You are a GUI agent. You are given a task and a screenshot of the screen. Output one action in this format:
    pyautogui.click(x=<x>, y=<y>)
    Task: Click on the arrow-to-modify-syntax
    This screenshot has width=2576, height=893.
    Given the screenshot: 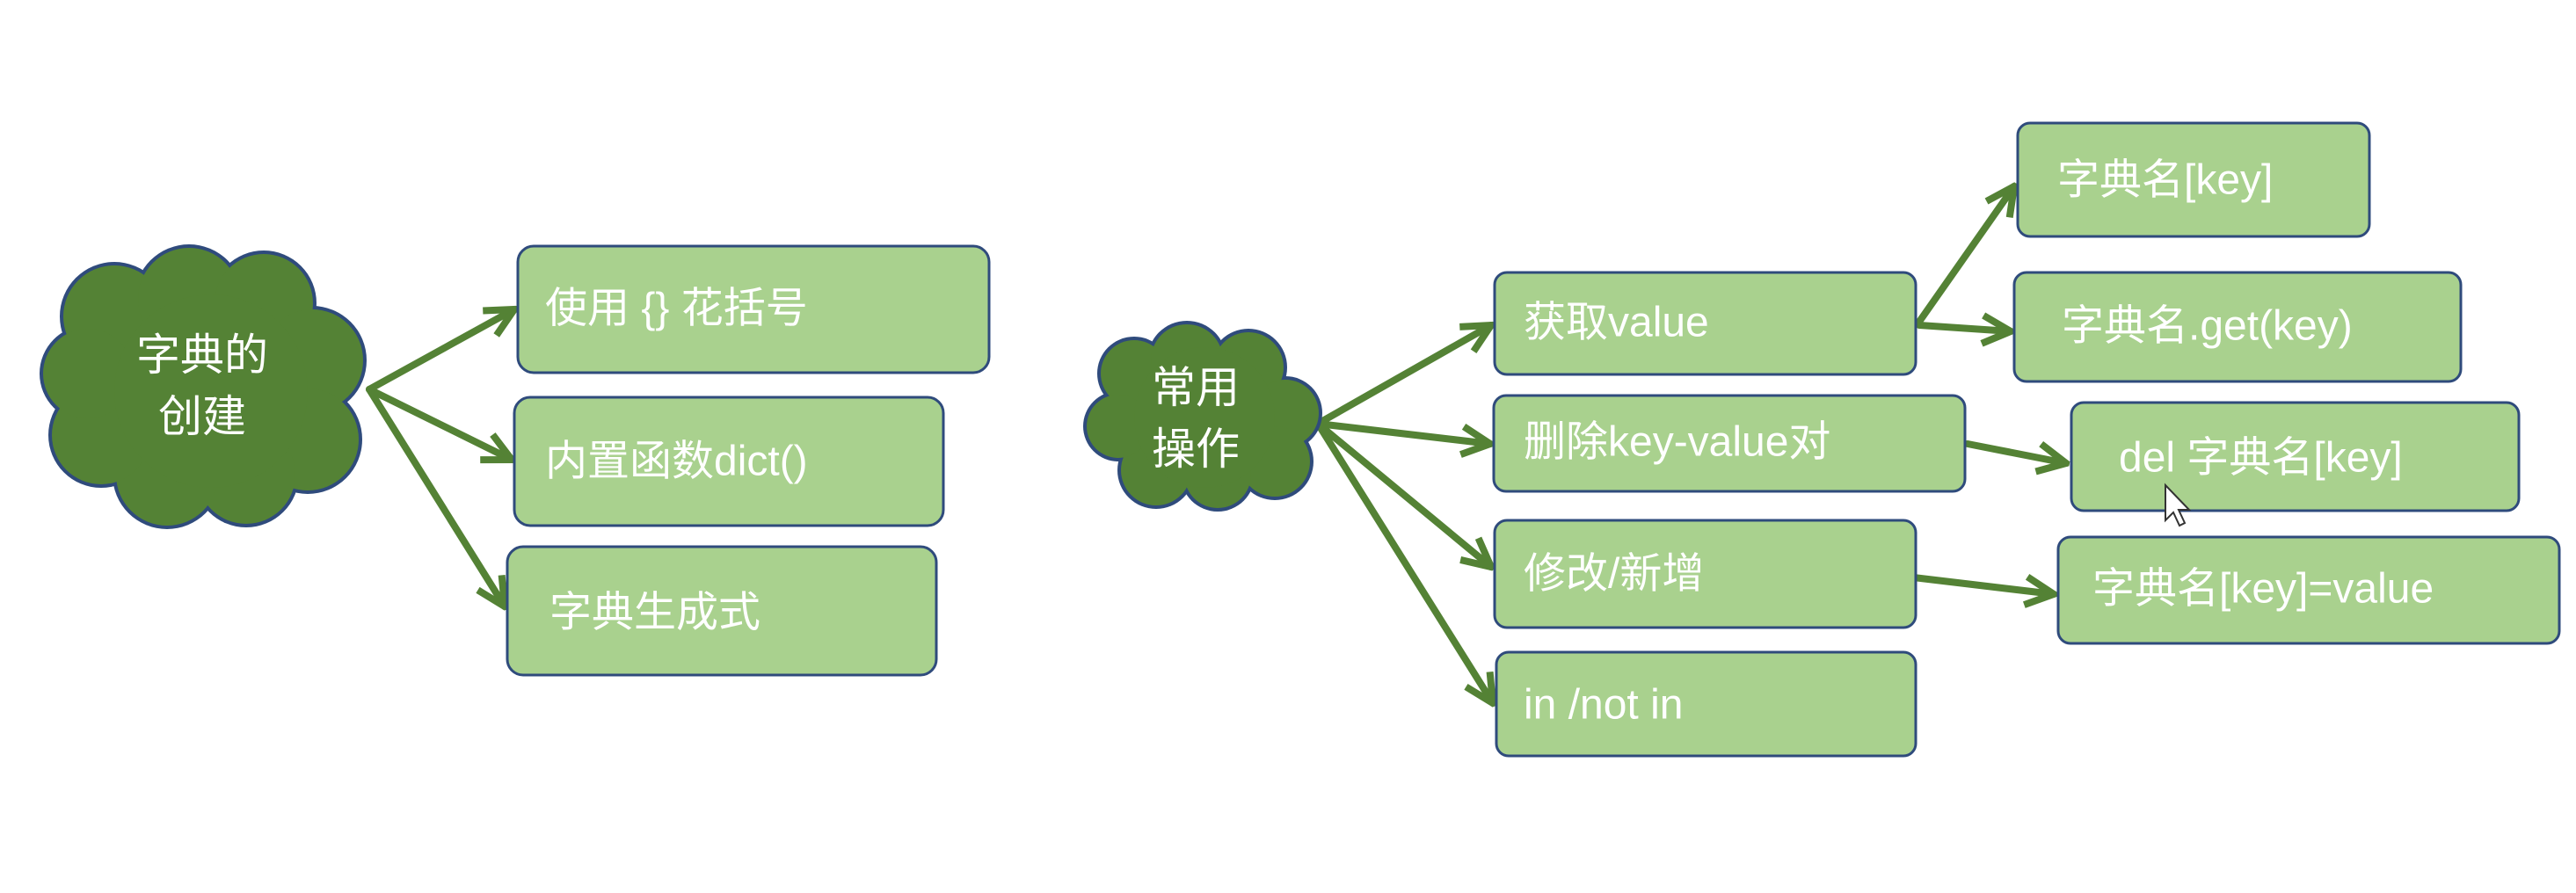 What is the action you would take?
    pyautogui.click(x=1978, y=583)
    